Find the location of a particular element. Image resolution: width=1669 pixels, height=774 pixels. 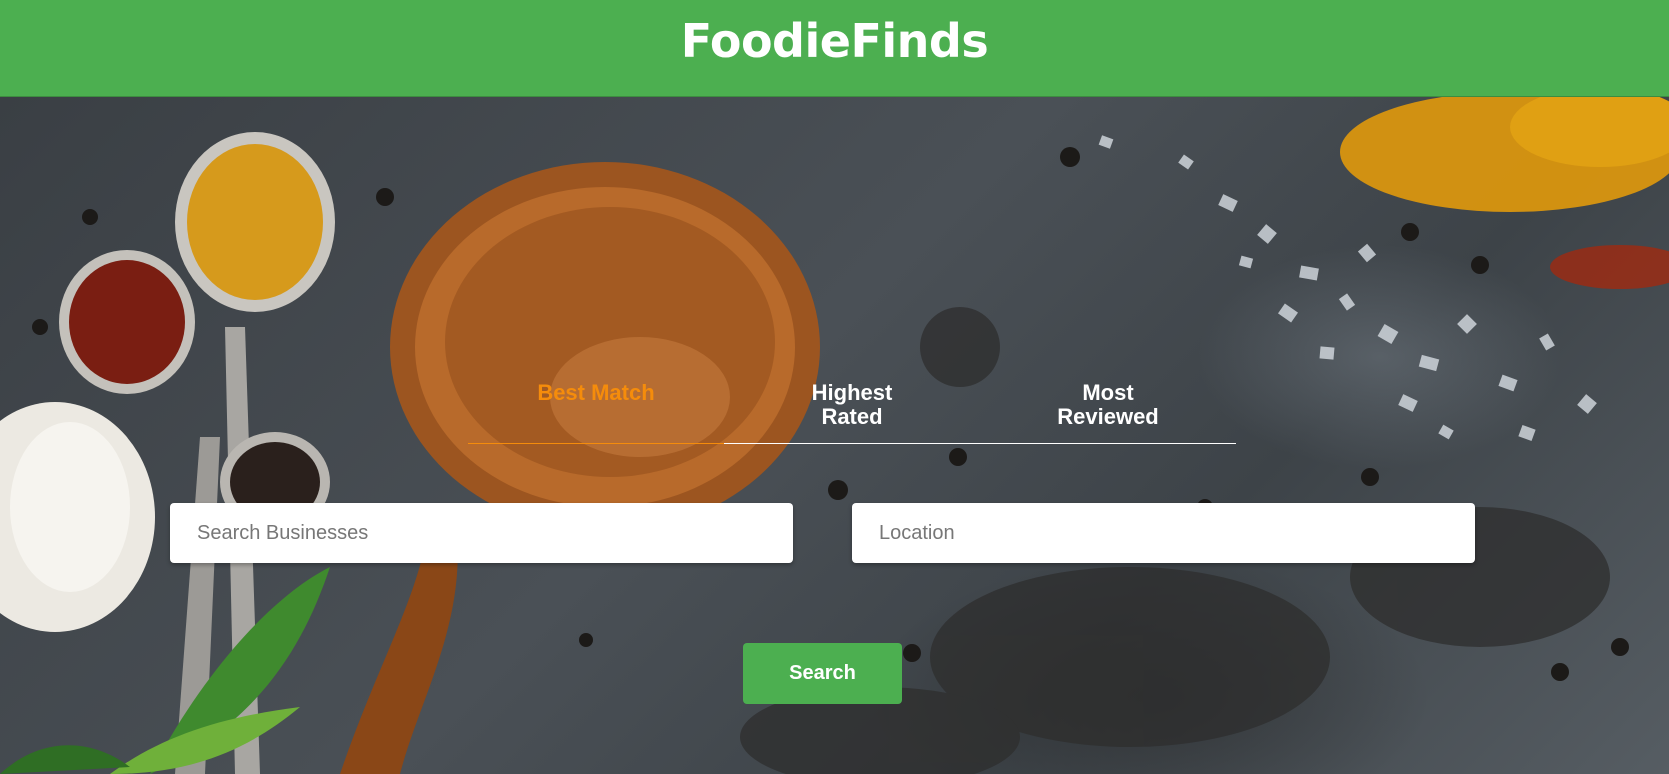

location-input is located at coordinates (1163, 533).